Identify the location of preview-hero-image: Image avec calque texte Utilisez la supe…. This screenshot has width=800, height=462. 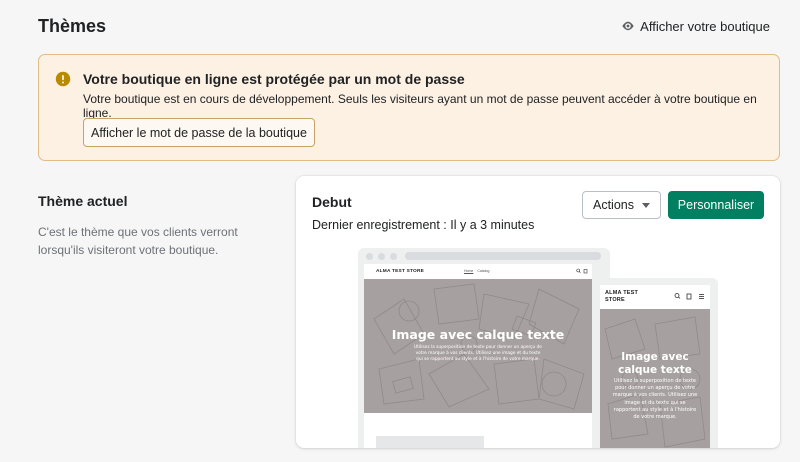
(478, 346).